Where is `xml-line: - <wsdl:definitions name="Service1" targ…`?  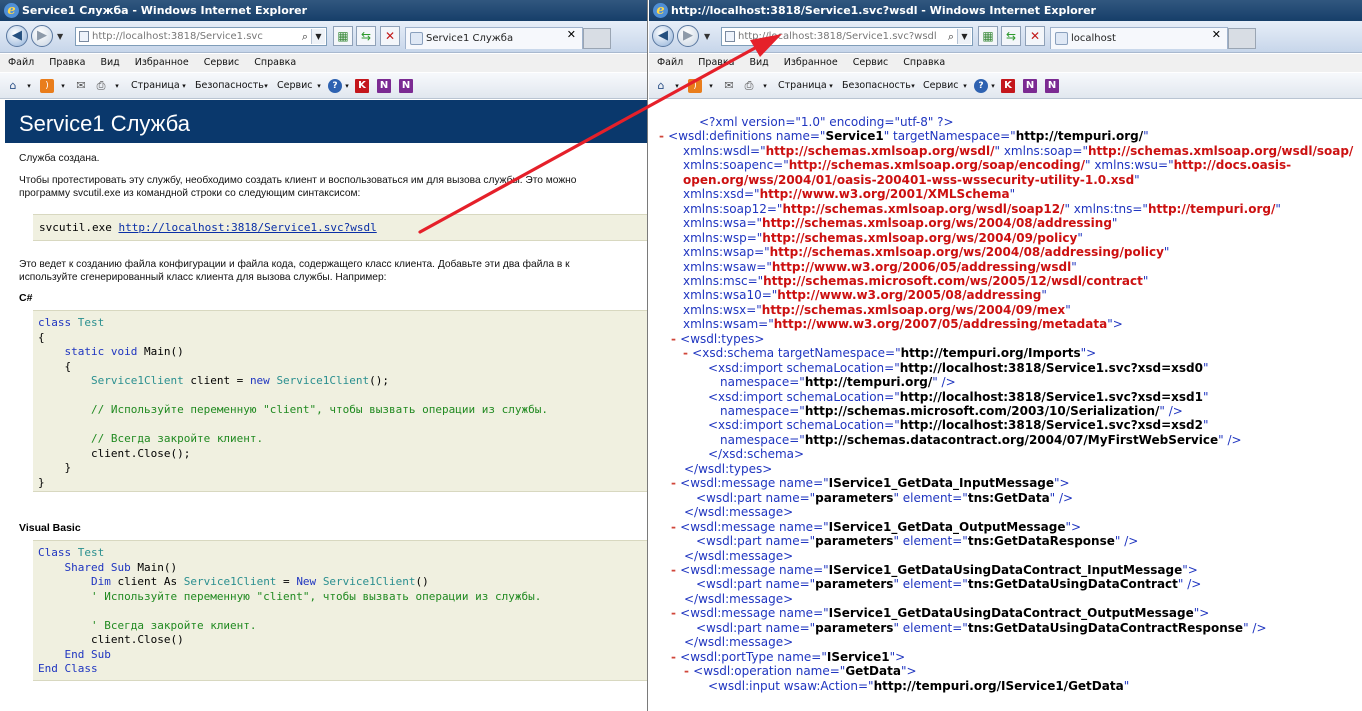 xml-line: - <wsdl:definitions name="Service1" targ… is located at coordinates (904, 136).